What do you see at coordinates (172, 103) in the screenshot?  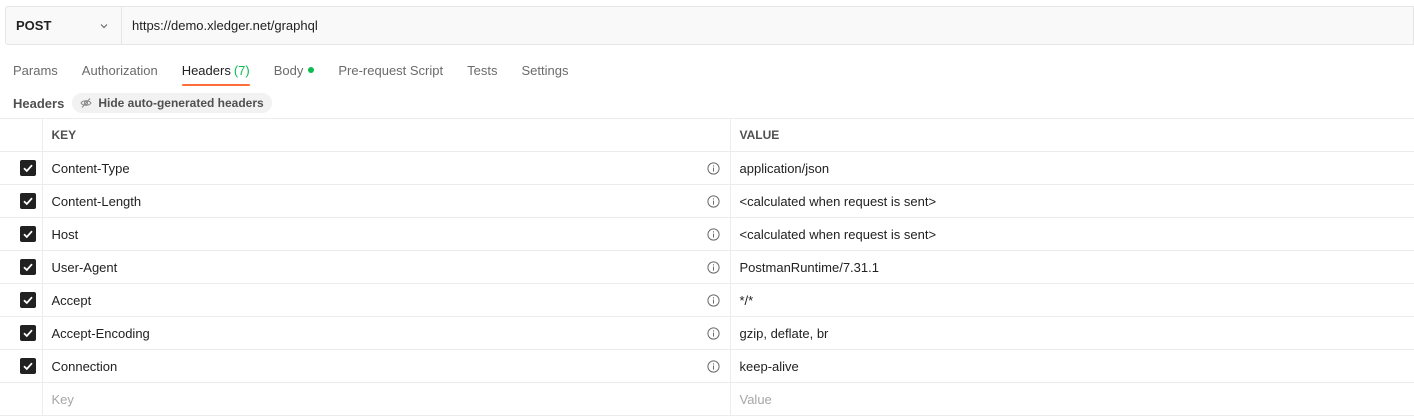 I see `hide-auto-generated-headers-button: Hide auto-generated headers` at bounding box center [172, 103].